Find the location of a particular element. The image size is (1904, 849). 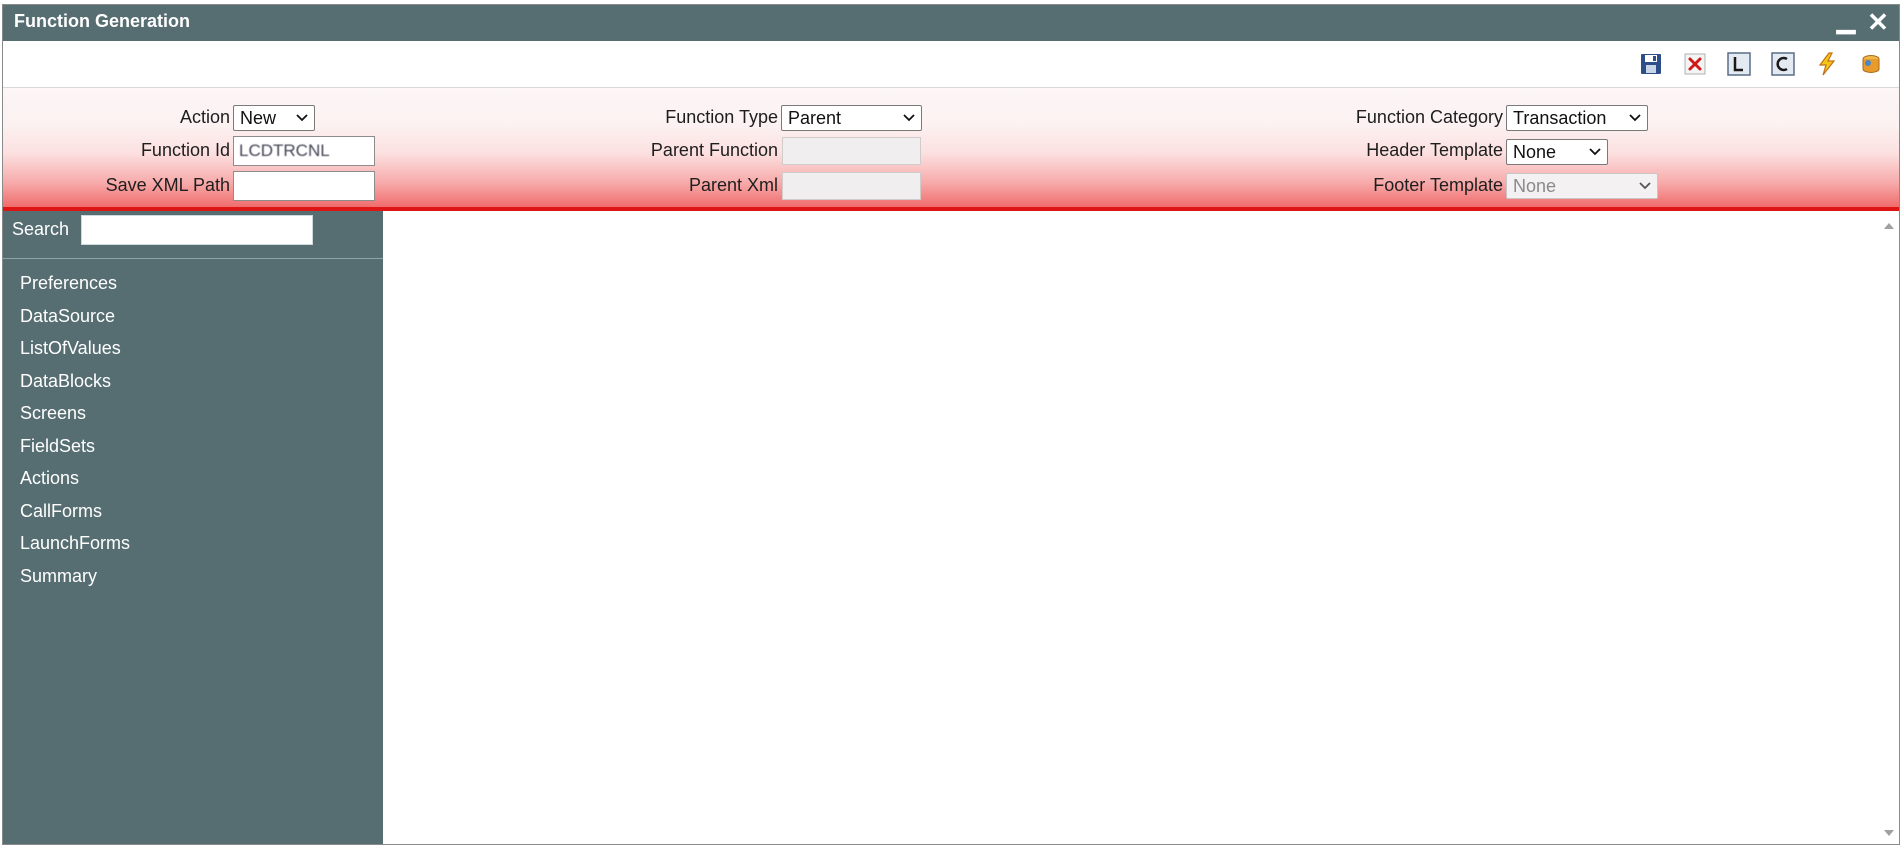

save-xml-path-label: Save XML Path is located at coordinates (167, 185).